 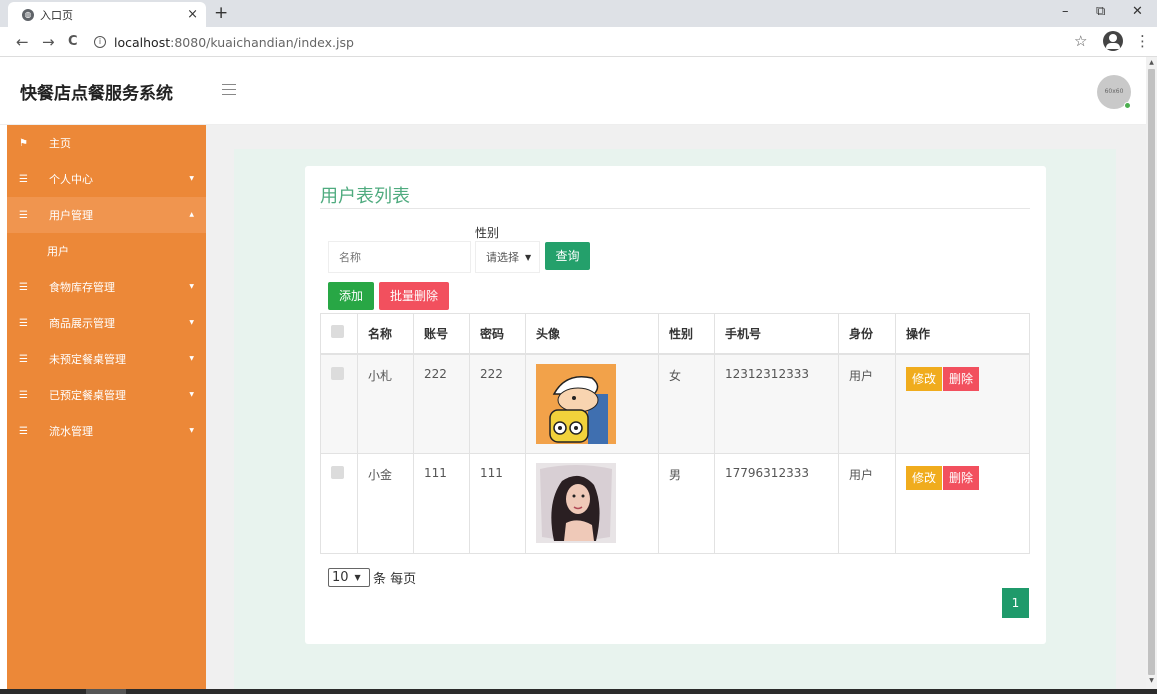 I want to click on gender-select: 请选择 ▼, so click(x=507, y=257).